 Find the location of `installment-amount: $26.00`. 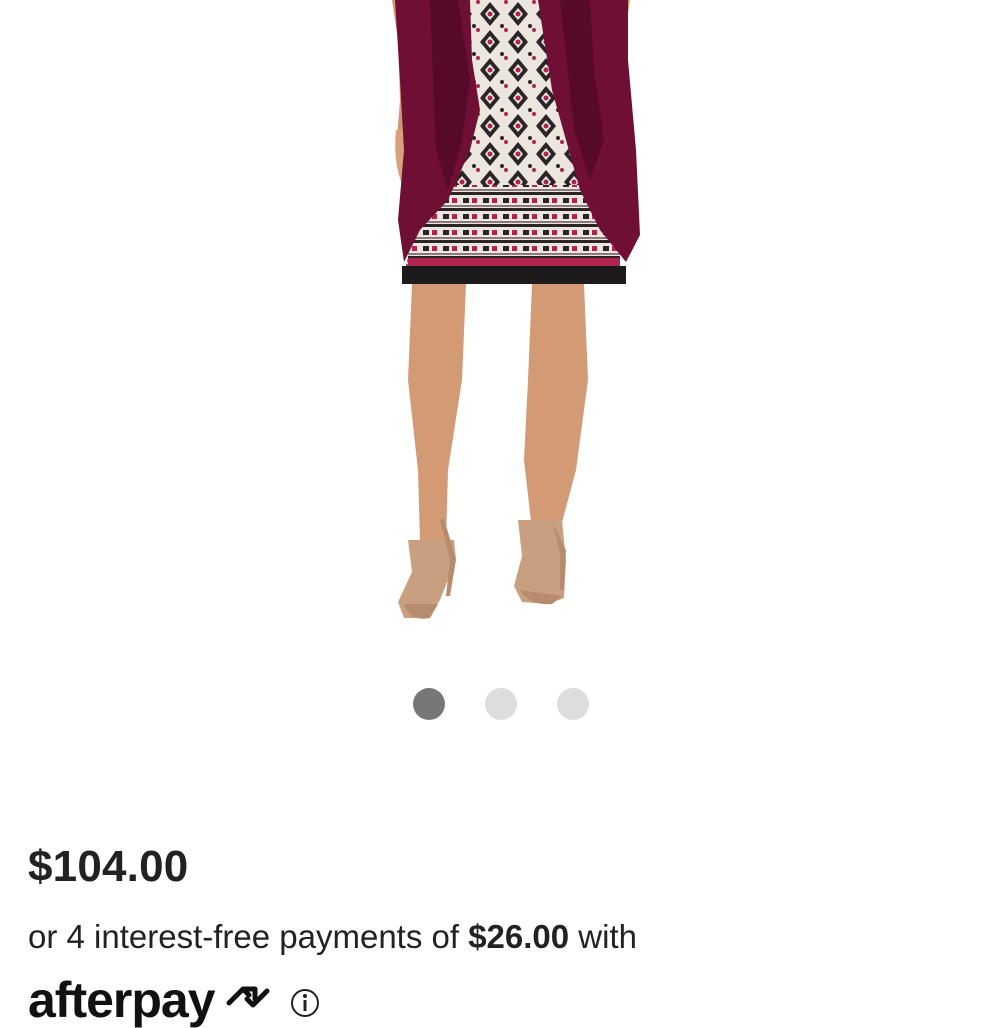

installment-amount: $26.00 is located at coordinates (519, 936).